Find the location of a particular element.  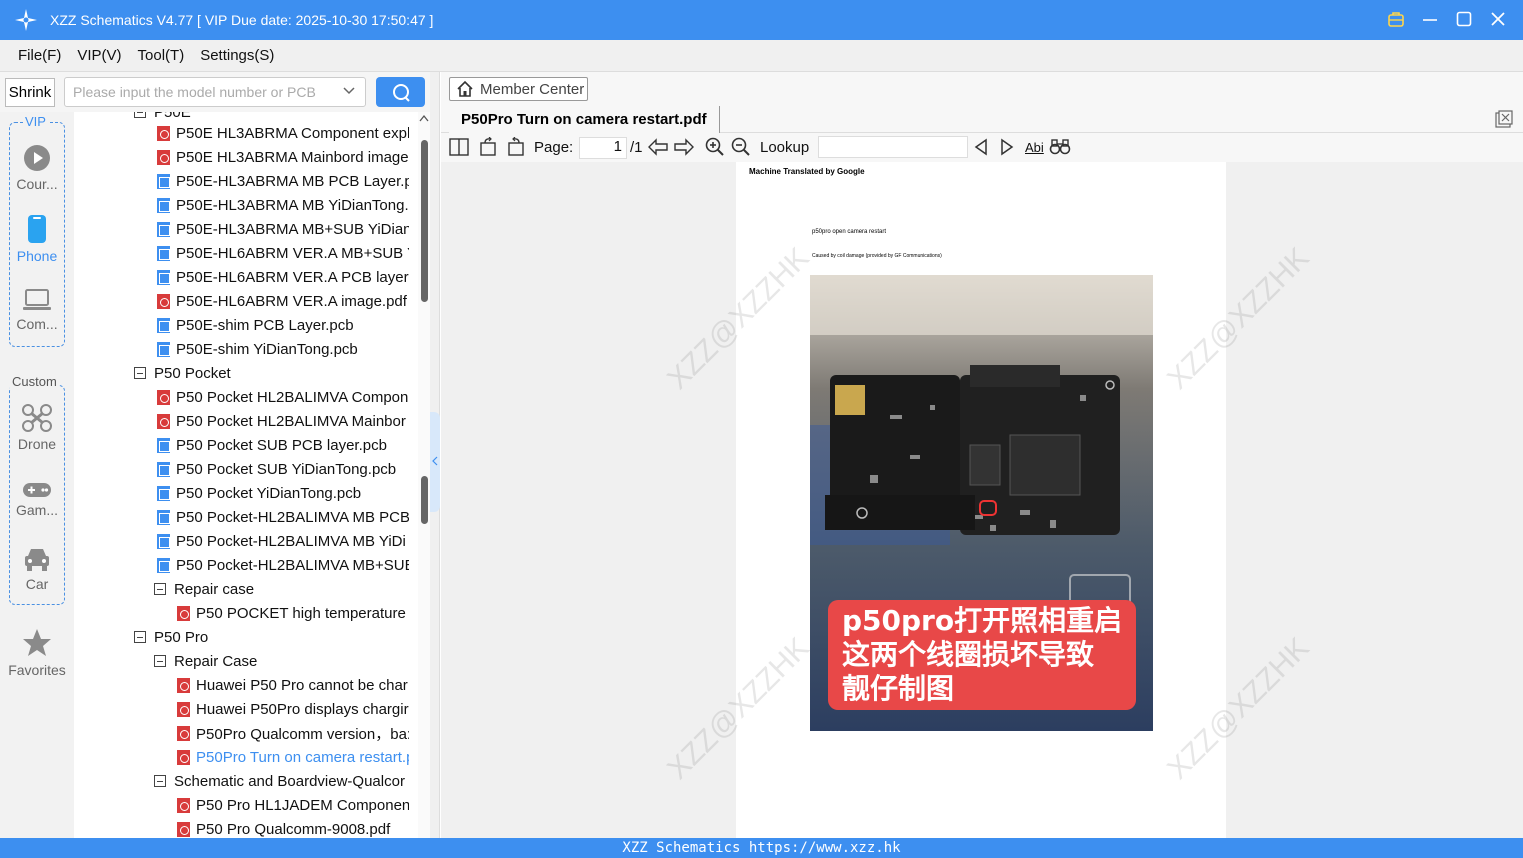

tab-document: P50Pro Turn on camera restart.pdf is located at coordinates (584, 119).